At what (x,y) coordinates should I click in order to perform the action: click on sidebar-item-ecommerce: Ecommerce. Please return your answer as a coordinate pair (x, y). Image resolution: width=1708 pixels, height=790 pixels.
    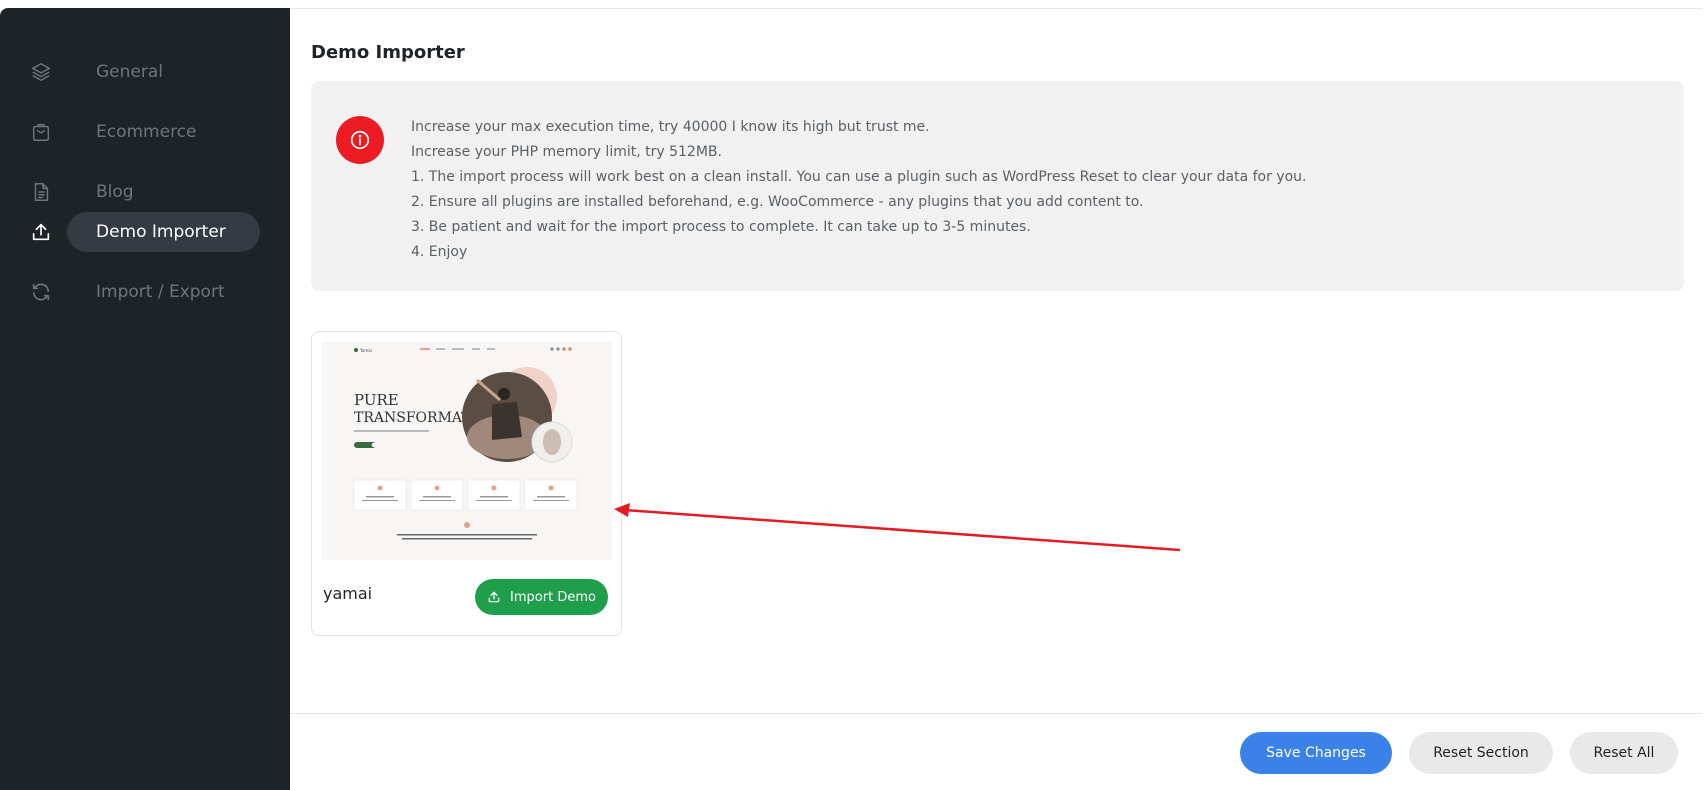
    Looking at the image, I should click on (145, 132).